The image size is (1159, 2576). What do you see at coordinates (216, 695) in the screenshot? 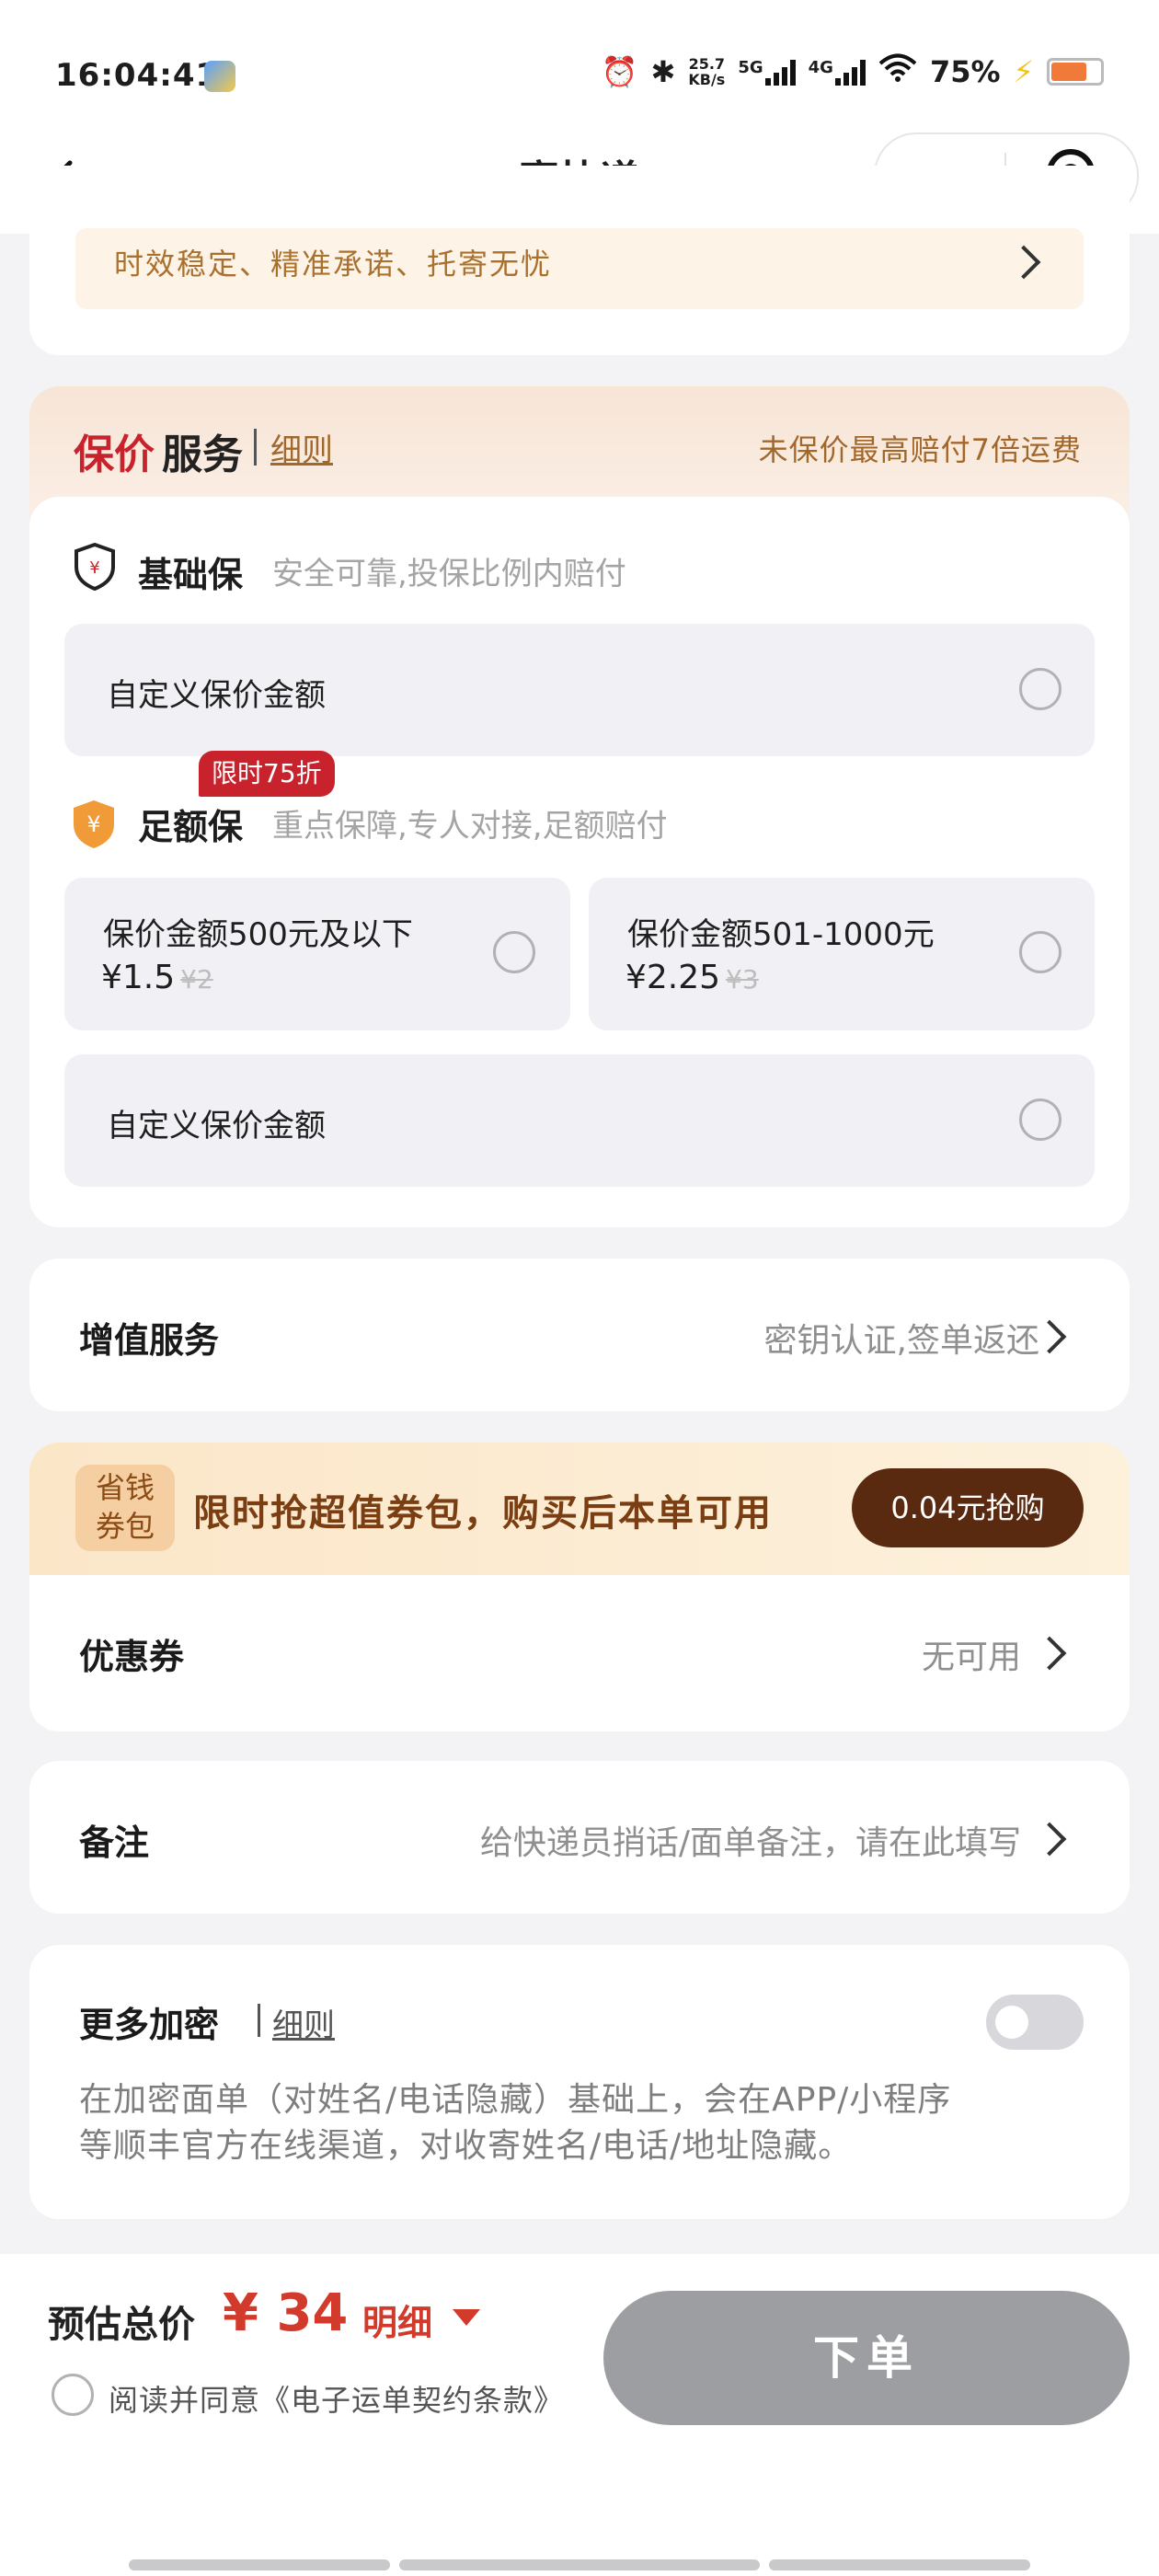
I see `basic-custom-label: 自定义保价金额` at bounding box center [216, 695].